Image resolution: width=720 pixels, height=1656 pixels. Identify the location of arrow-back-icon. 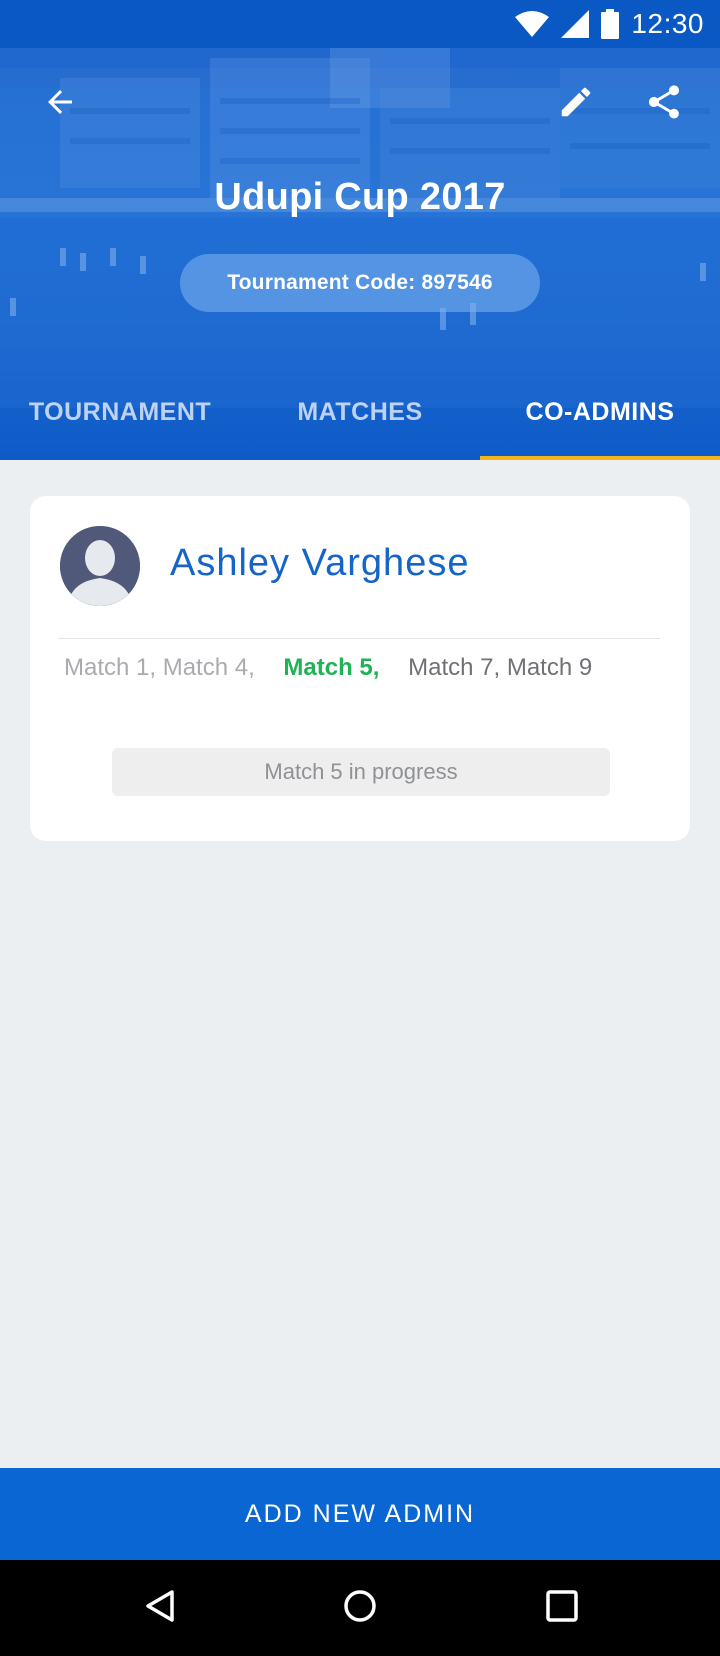
(60, 104).